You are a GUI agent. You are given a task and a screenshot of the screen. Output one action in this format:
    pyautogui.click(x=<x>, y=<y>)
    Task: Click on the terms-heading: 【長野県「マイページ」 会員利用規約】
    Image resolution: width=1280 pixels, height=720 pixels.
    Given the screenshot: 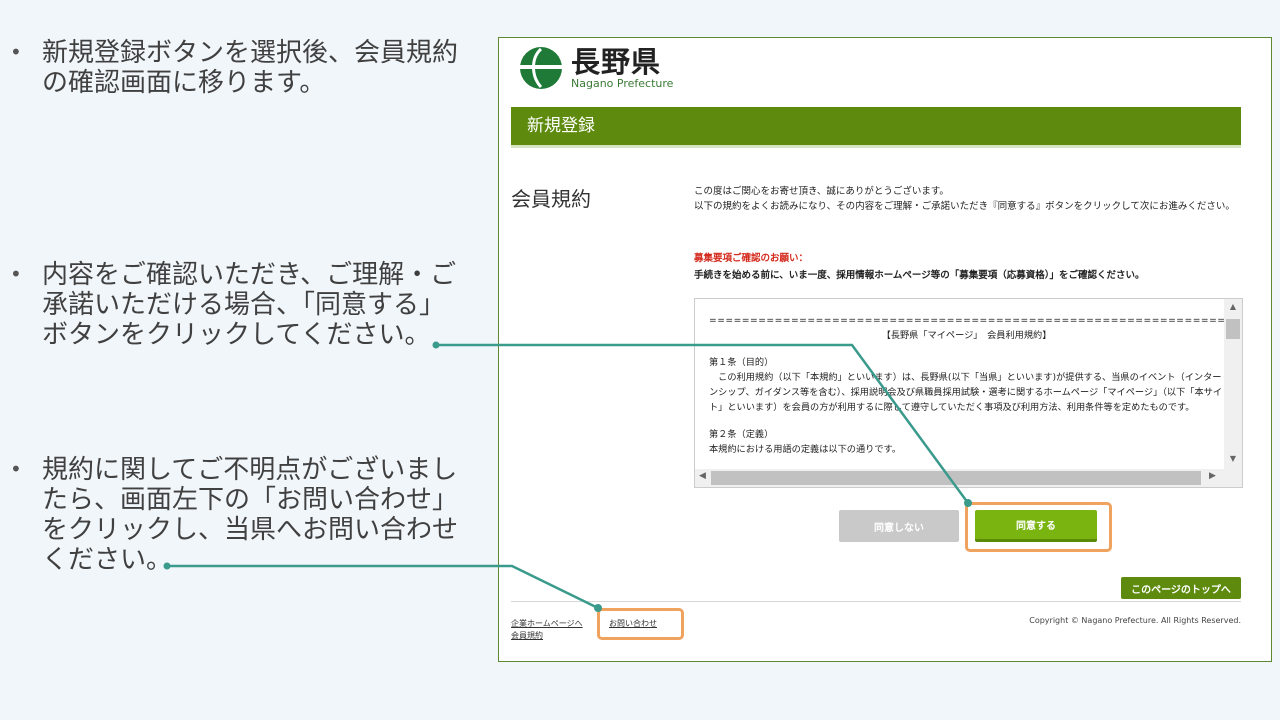 What is the action you would take?
    pyautogui.click(x=966, y=335)
    